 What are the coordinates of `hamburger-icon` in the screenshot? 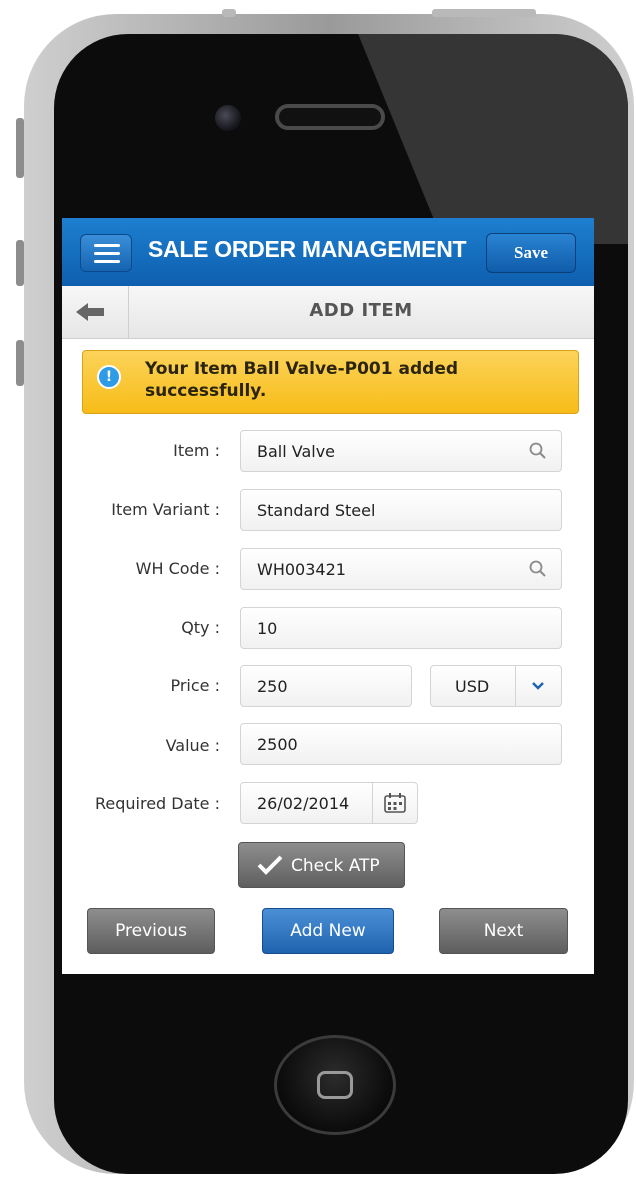 It's located at (107, 245).